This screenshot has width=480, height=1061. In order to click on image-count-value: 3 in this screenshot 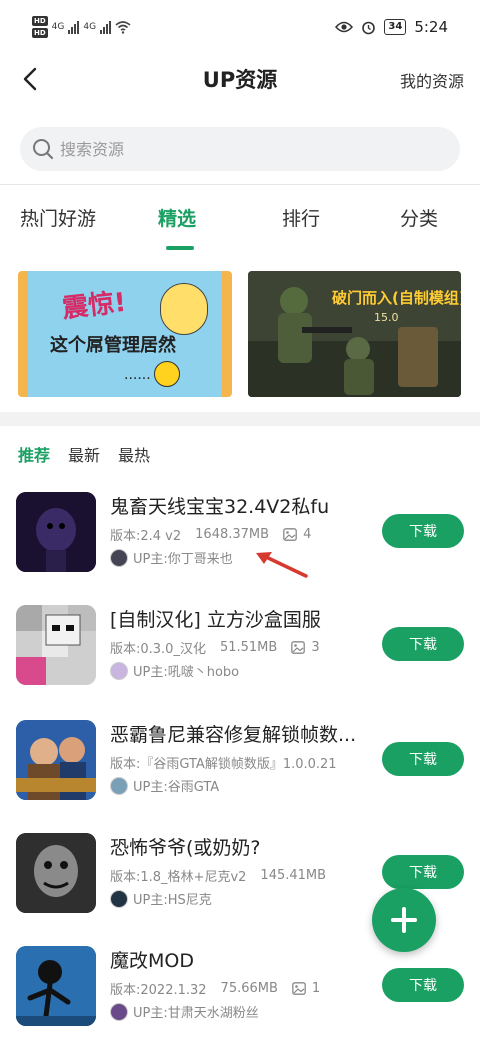, I will do `click(315, 647)`.